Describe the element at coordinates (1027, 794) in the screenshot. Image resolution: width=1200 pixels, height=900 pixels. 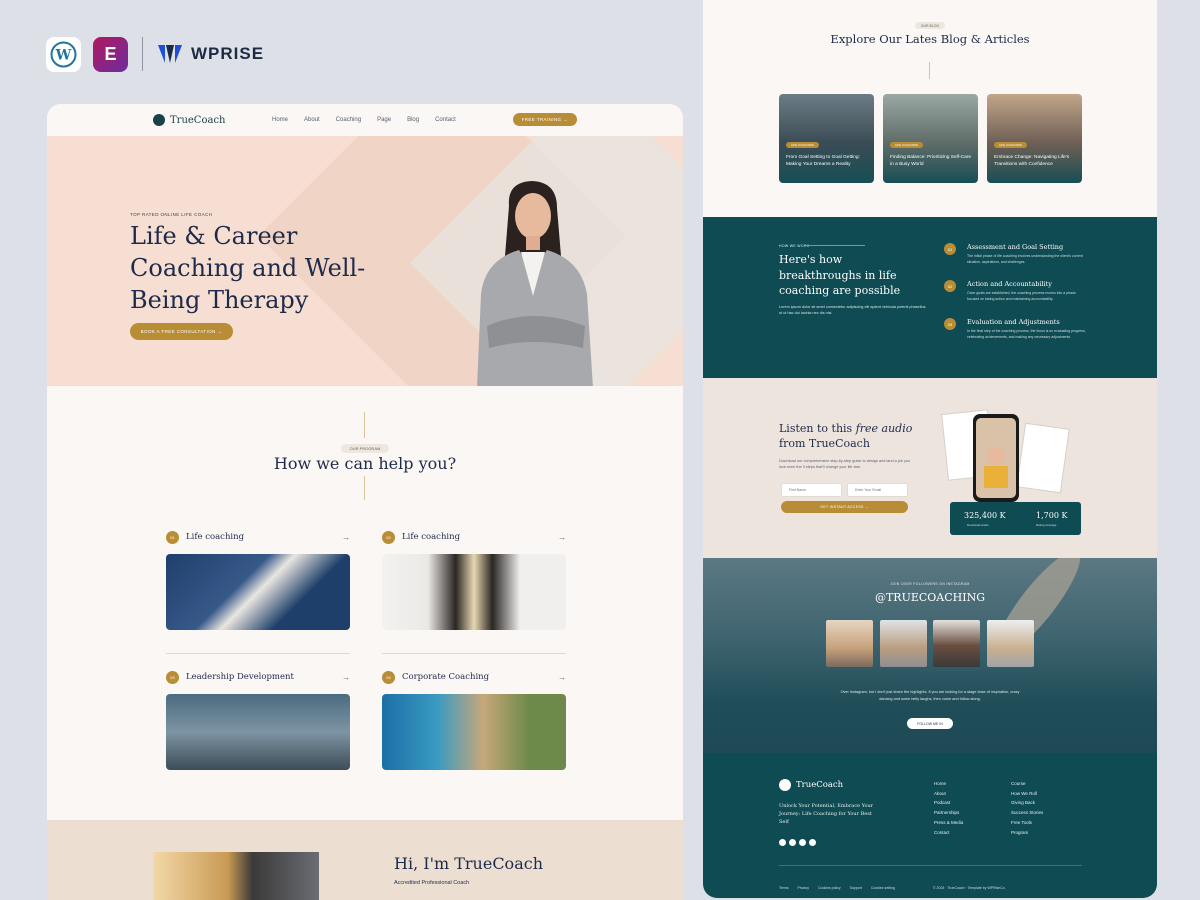
I see `footer-link: How We Roll` at that location.